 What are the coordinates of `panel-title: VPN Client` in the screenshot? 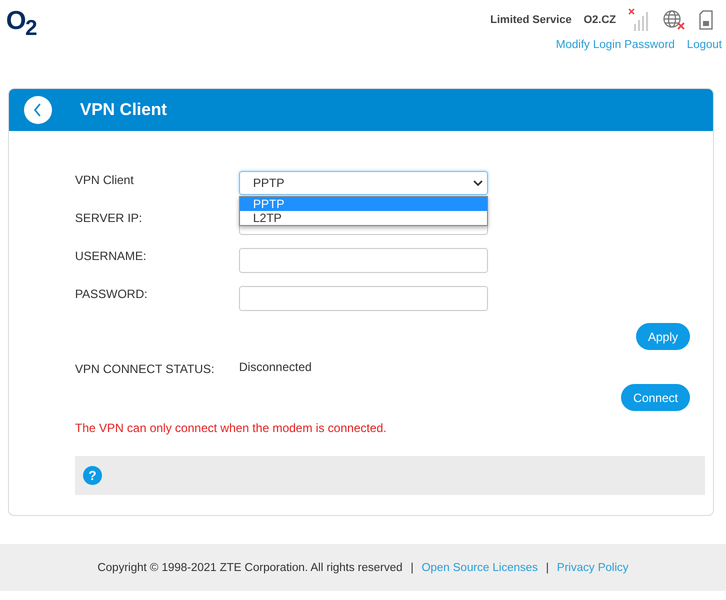 It's located at (123, 110).